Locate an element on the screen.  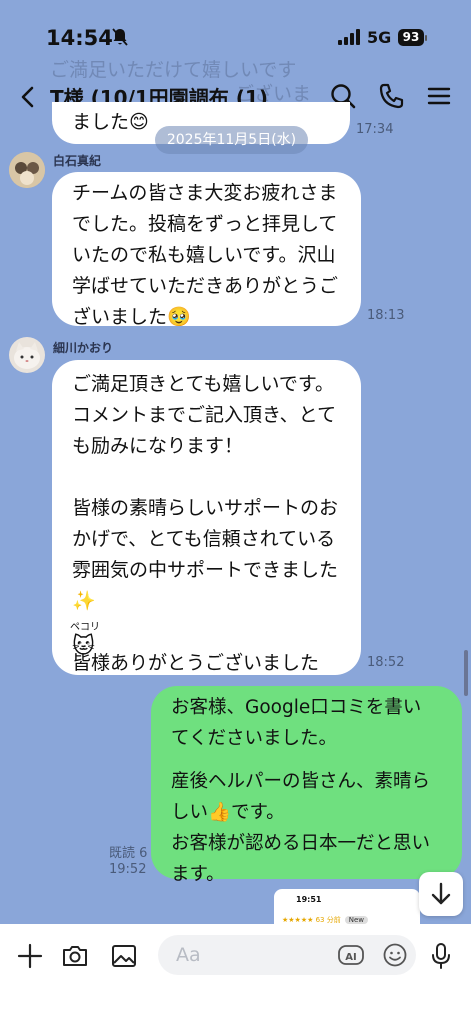
message-line: 学ばせていただきありがとうご is located at coordinates (205, 286).